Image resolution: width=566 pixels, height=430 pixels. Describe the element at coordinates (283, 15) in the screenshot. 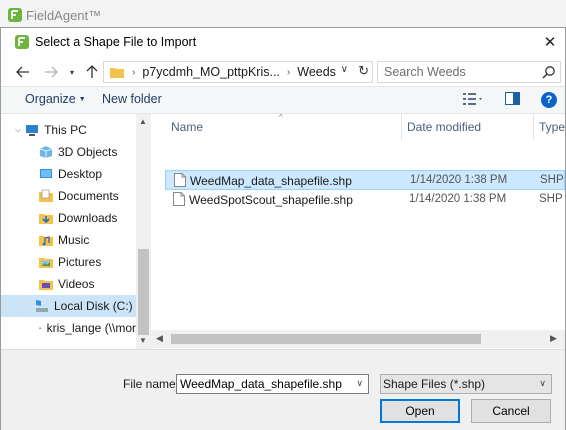

I see `app-title-bar: FieldAgent™` at that location.